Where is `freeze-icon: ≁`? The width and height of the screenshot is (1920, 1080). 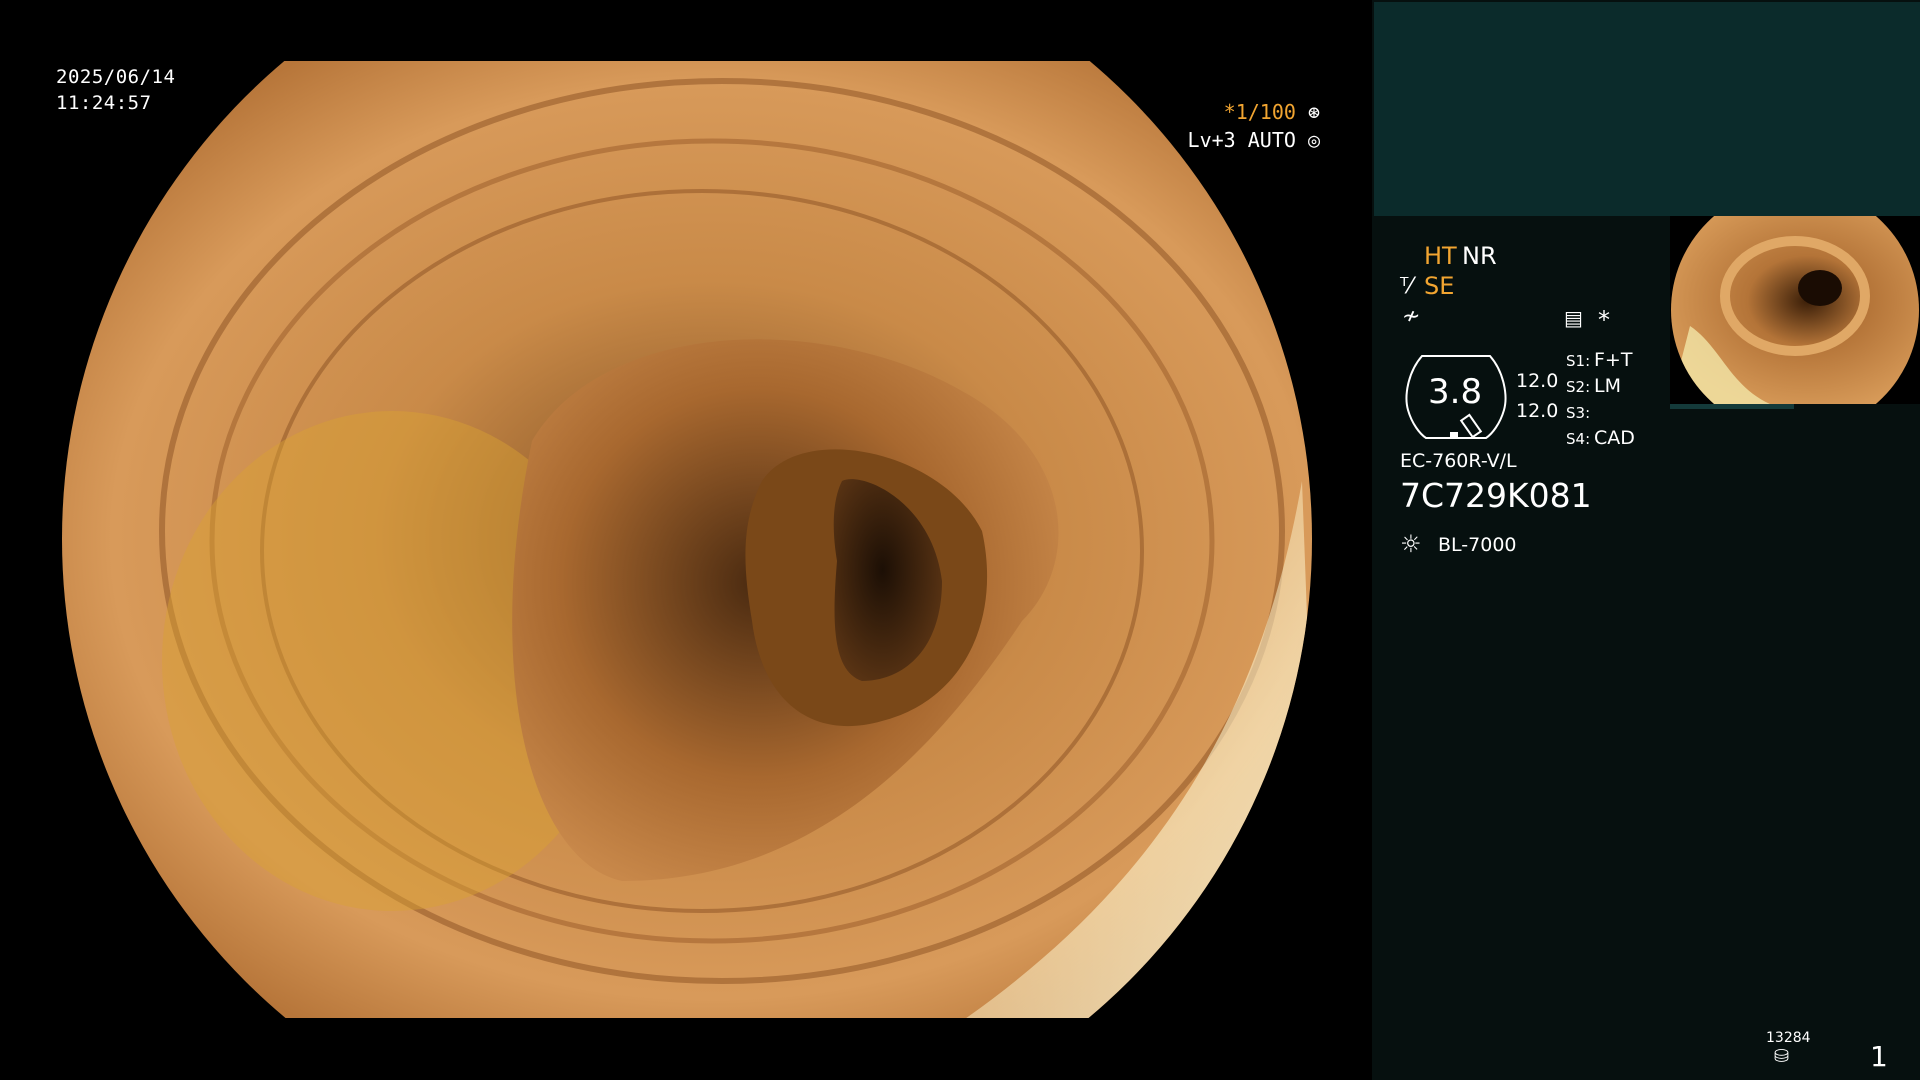
freeze-icon: ≁ is located at coordinates (1411, 316).